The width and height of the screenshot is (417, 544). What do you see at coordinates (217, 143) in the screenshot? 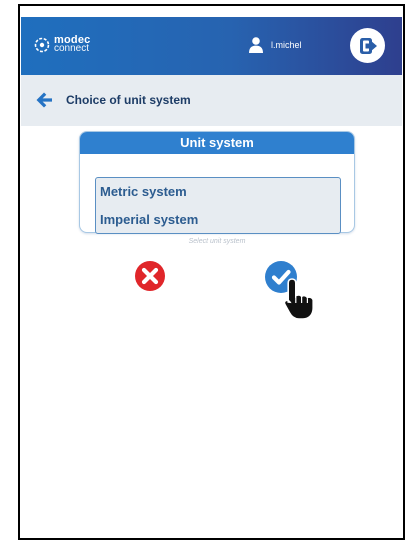
I see `panel-title: Unit system` at bounding box center [217, 143].